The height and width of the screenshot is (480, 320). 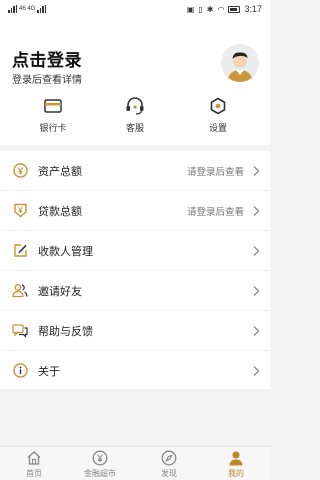 I want to click on avatar-image, so click(x=240, y=63).